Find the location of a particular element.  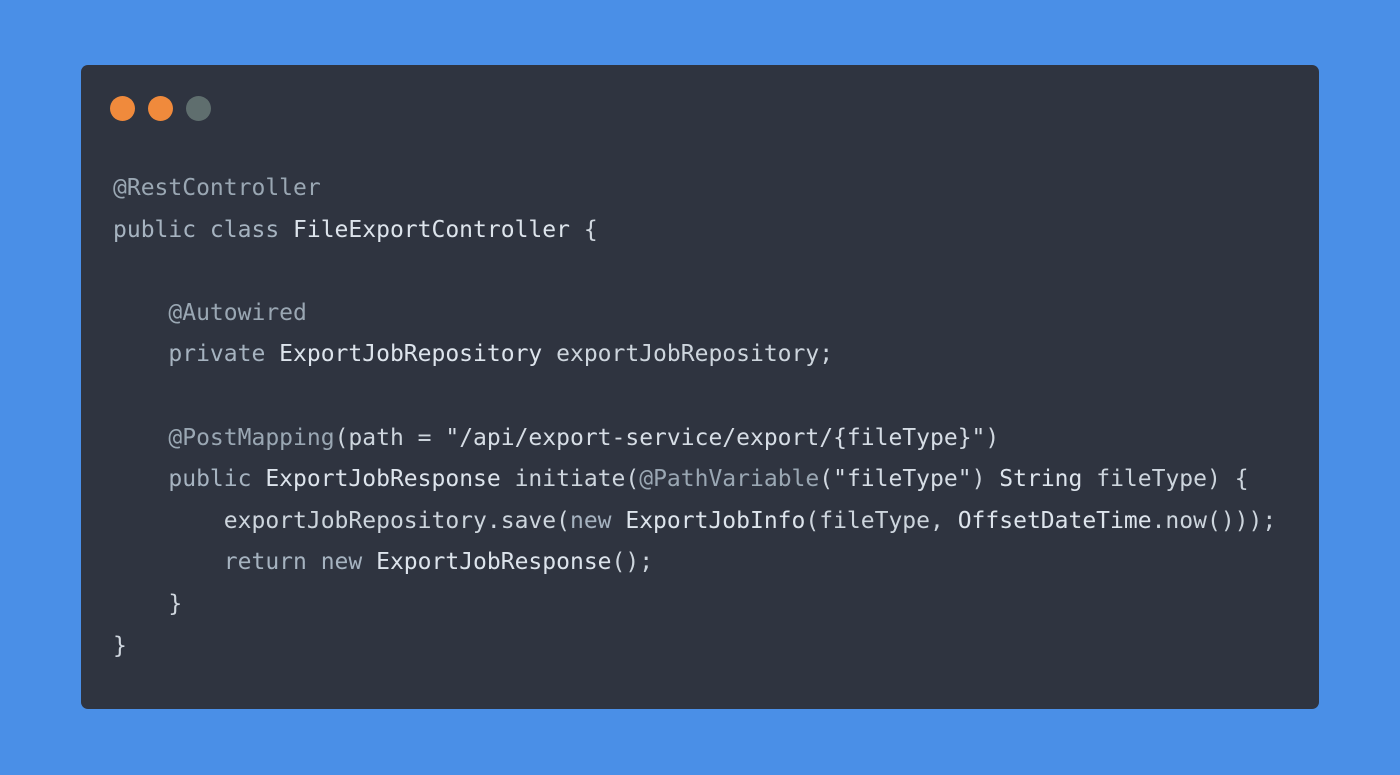

window-controls is located at coordinates (160, 109).